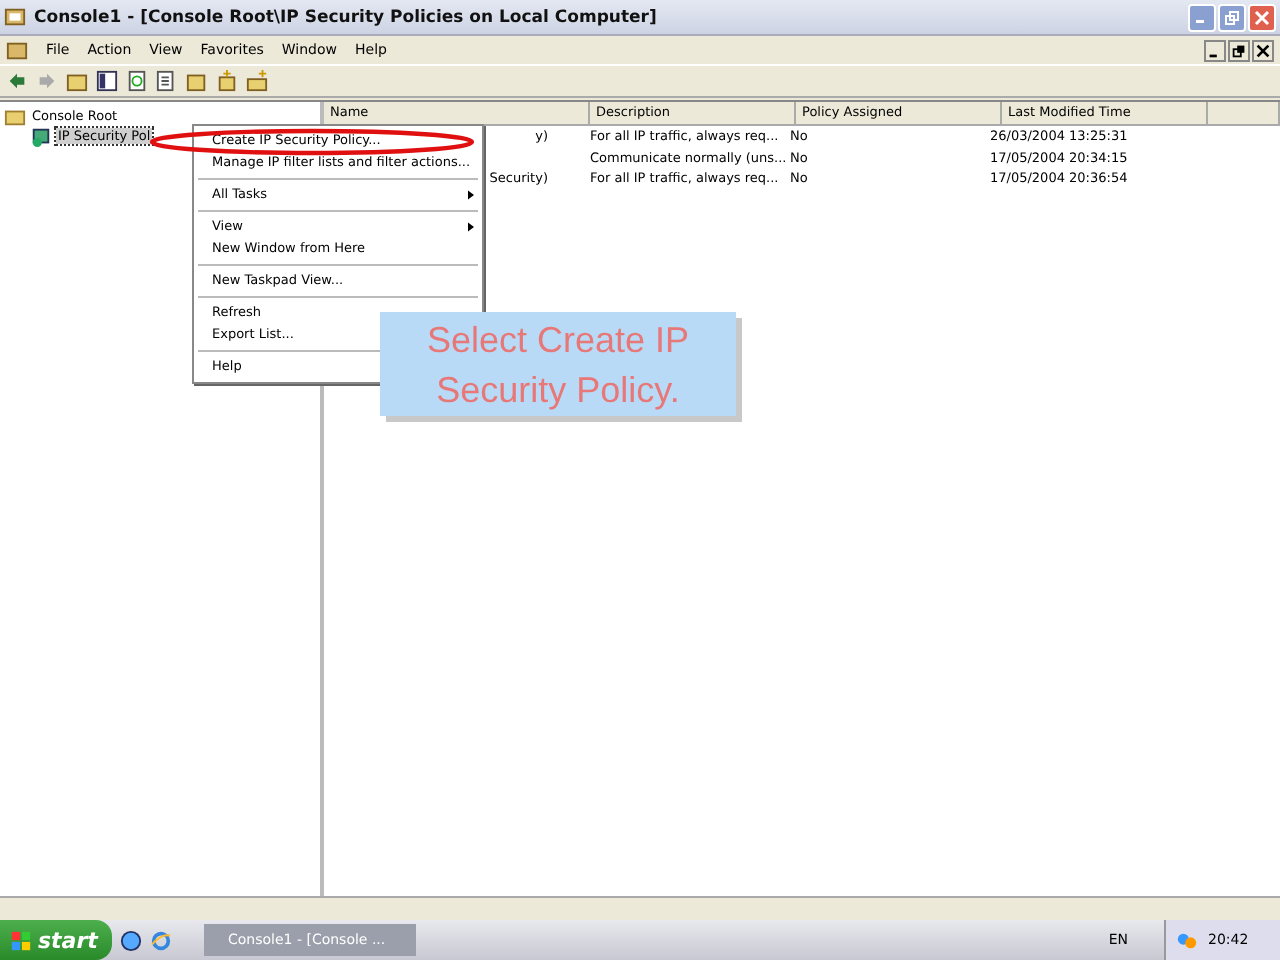  I want to click on minimize-button, so click(1215, 50).